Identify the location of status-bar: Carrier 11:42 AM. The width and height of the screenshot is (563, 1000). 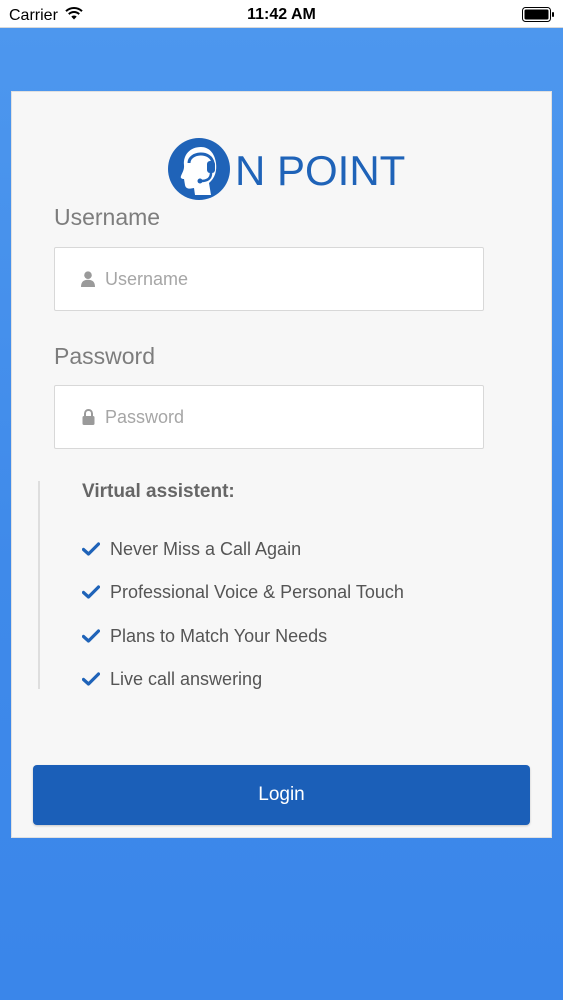
(281, 14).